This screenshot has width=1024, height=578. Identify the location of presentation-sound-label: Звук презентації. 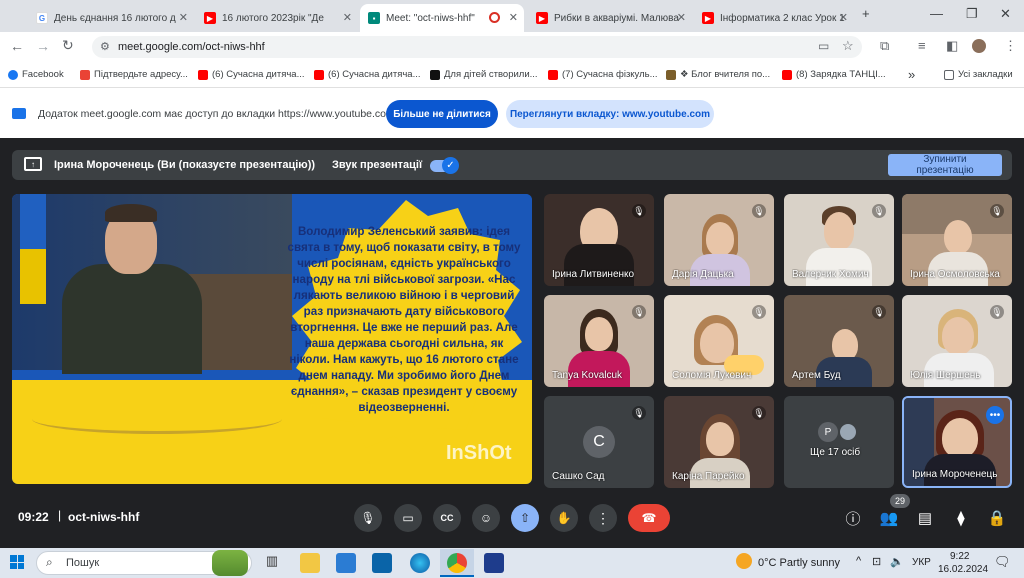
(377, 165).